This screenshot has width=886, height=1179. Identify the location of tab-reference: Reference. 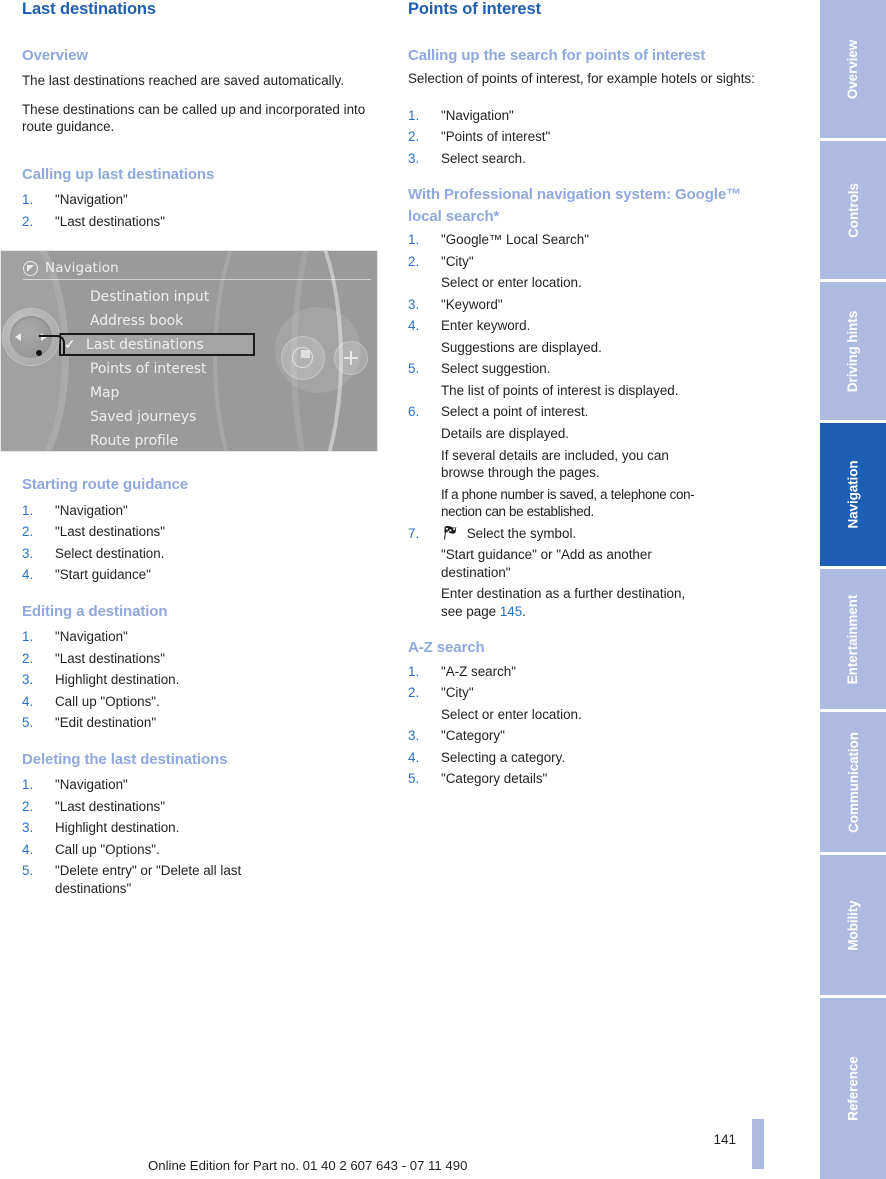
(853, 1088).